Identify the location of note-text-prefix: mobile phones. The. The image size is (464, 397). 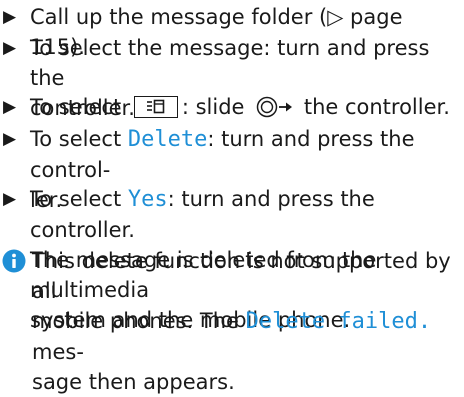
(139, 321).